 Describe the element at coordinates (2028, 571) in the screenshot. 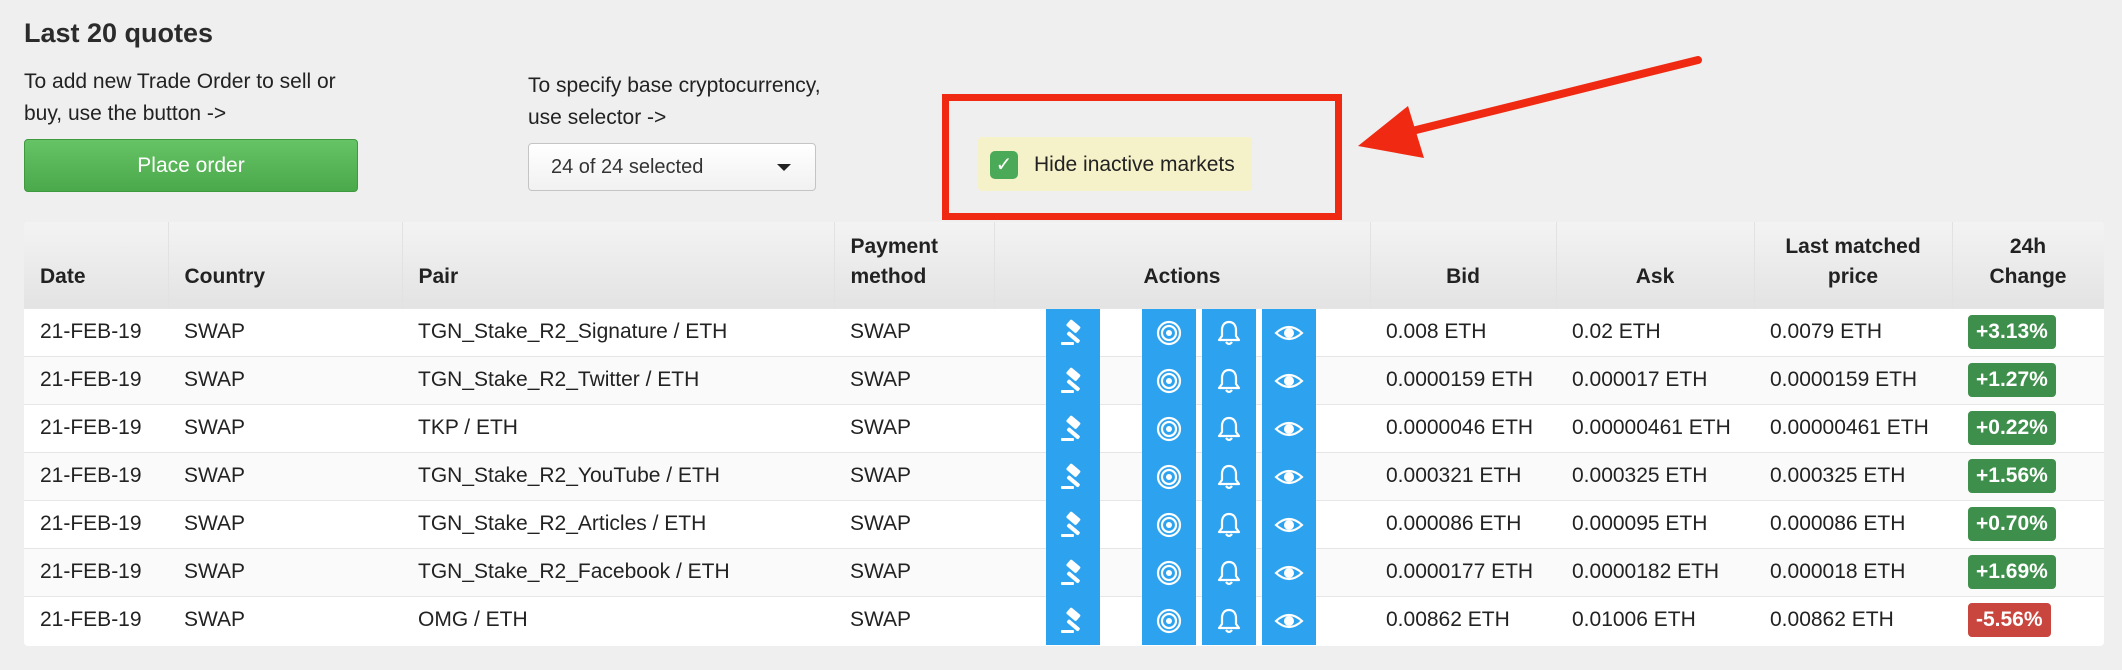

I see `cell-change: +1.69%` at that location.